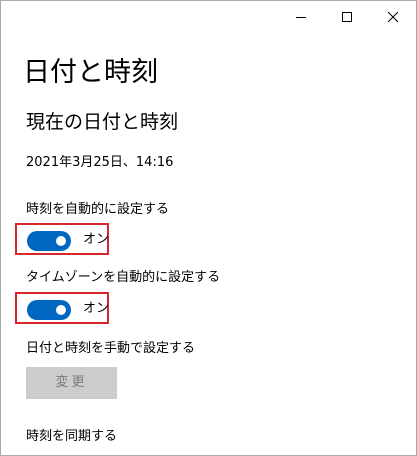 The height and width of the screenshot is (456, 417). I want to click on maximize-icon, so click(347, 17).